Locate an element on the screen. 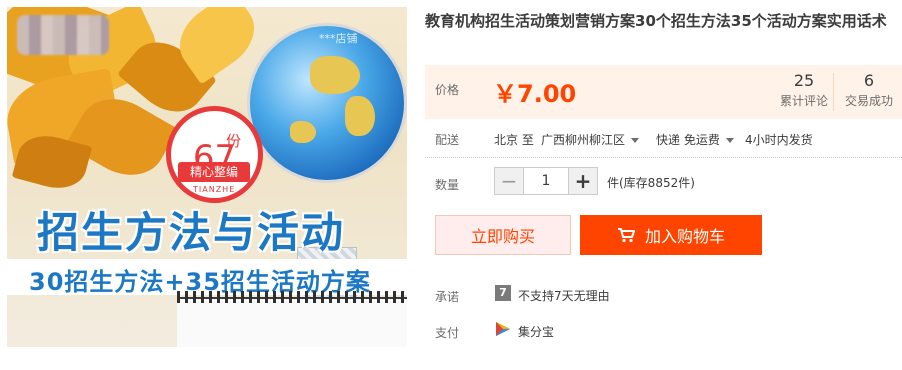 Image resolution: width=902 pixels, height=370 pixels. quantity-increase-button: + is located at coordinates (583, 181).